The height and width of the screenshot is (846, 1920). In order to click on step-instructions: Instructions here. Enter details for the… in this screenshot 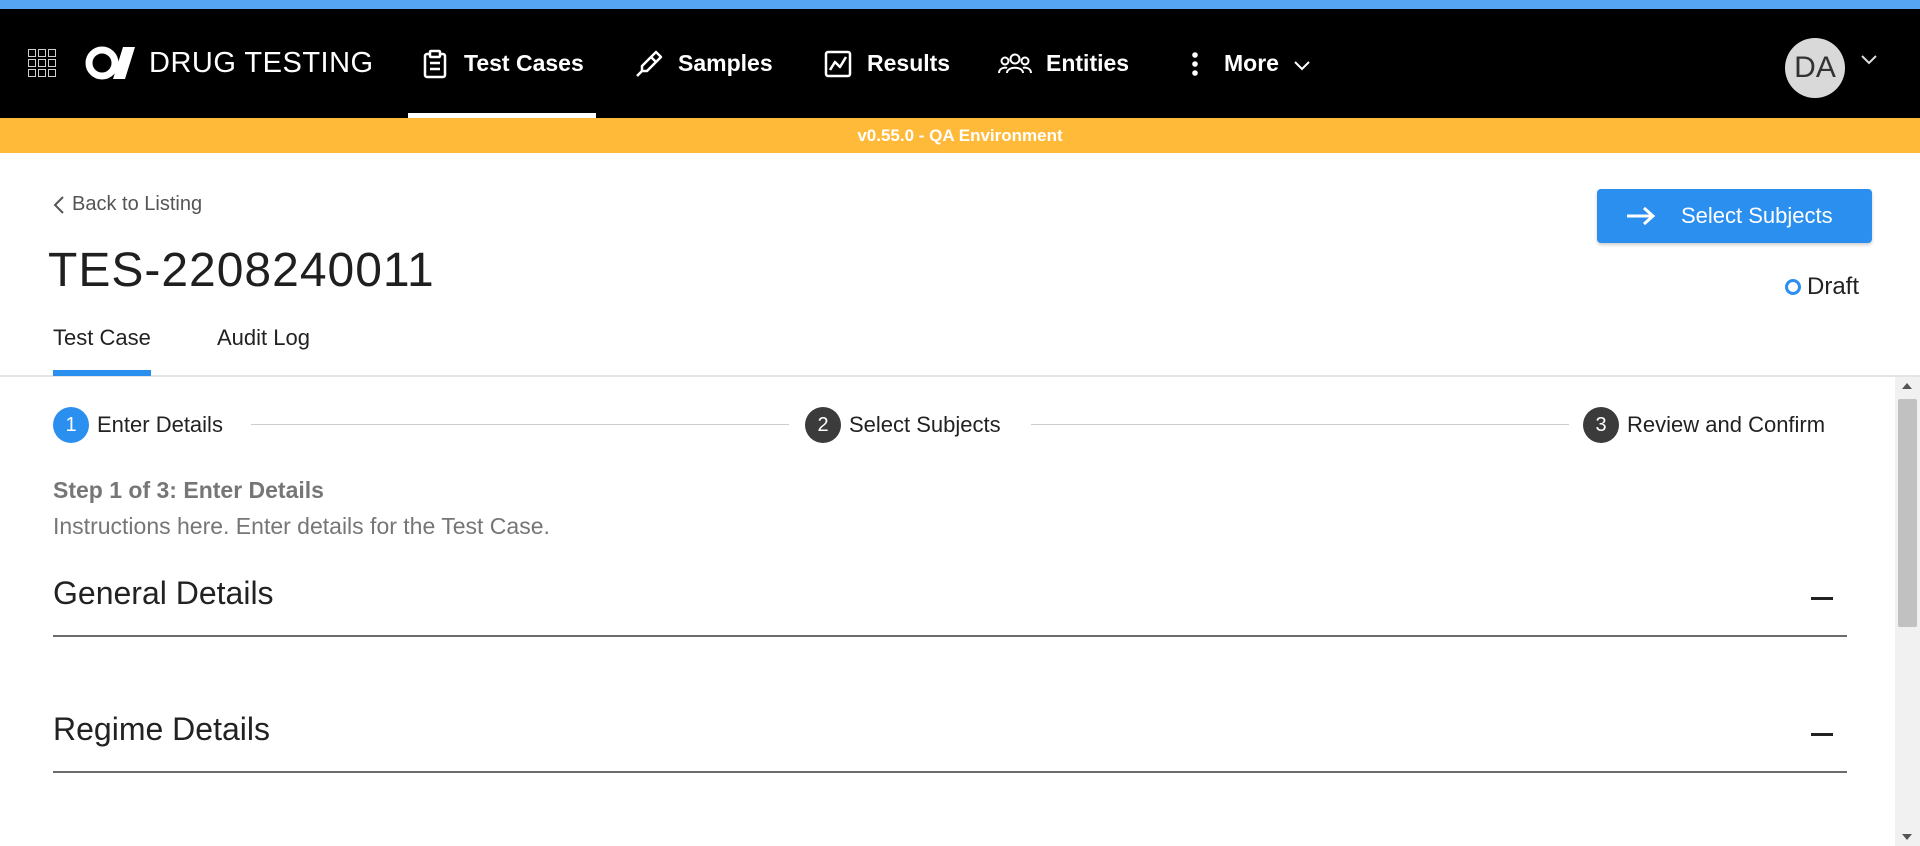, I will do `click(301, 526)`.